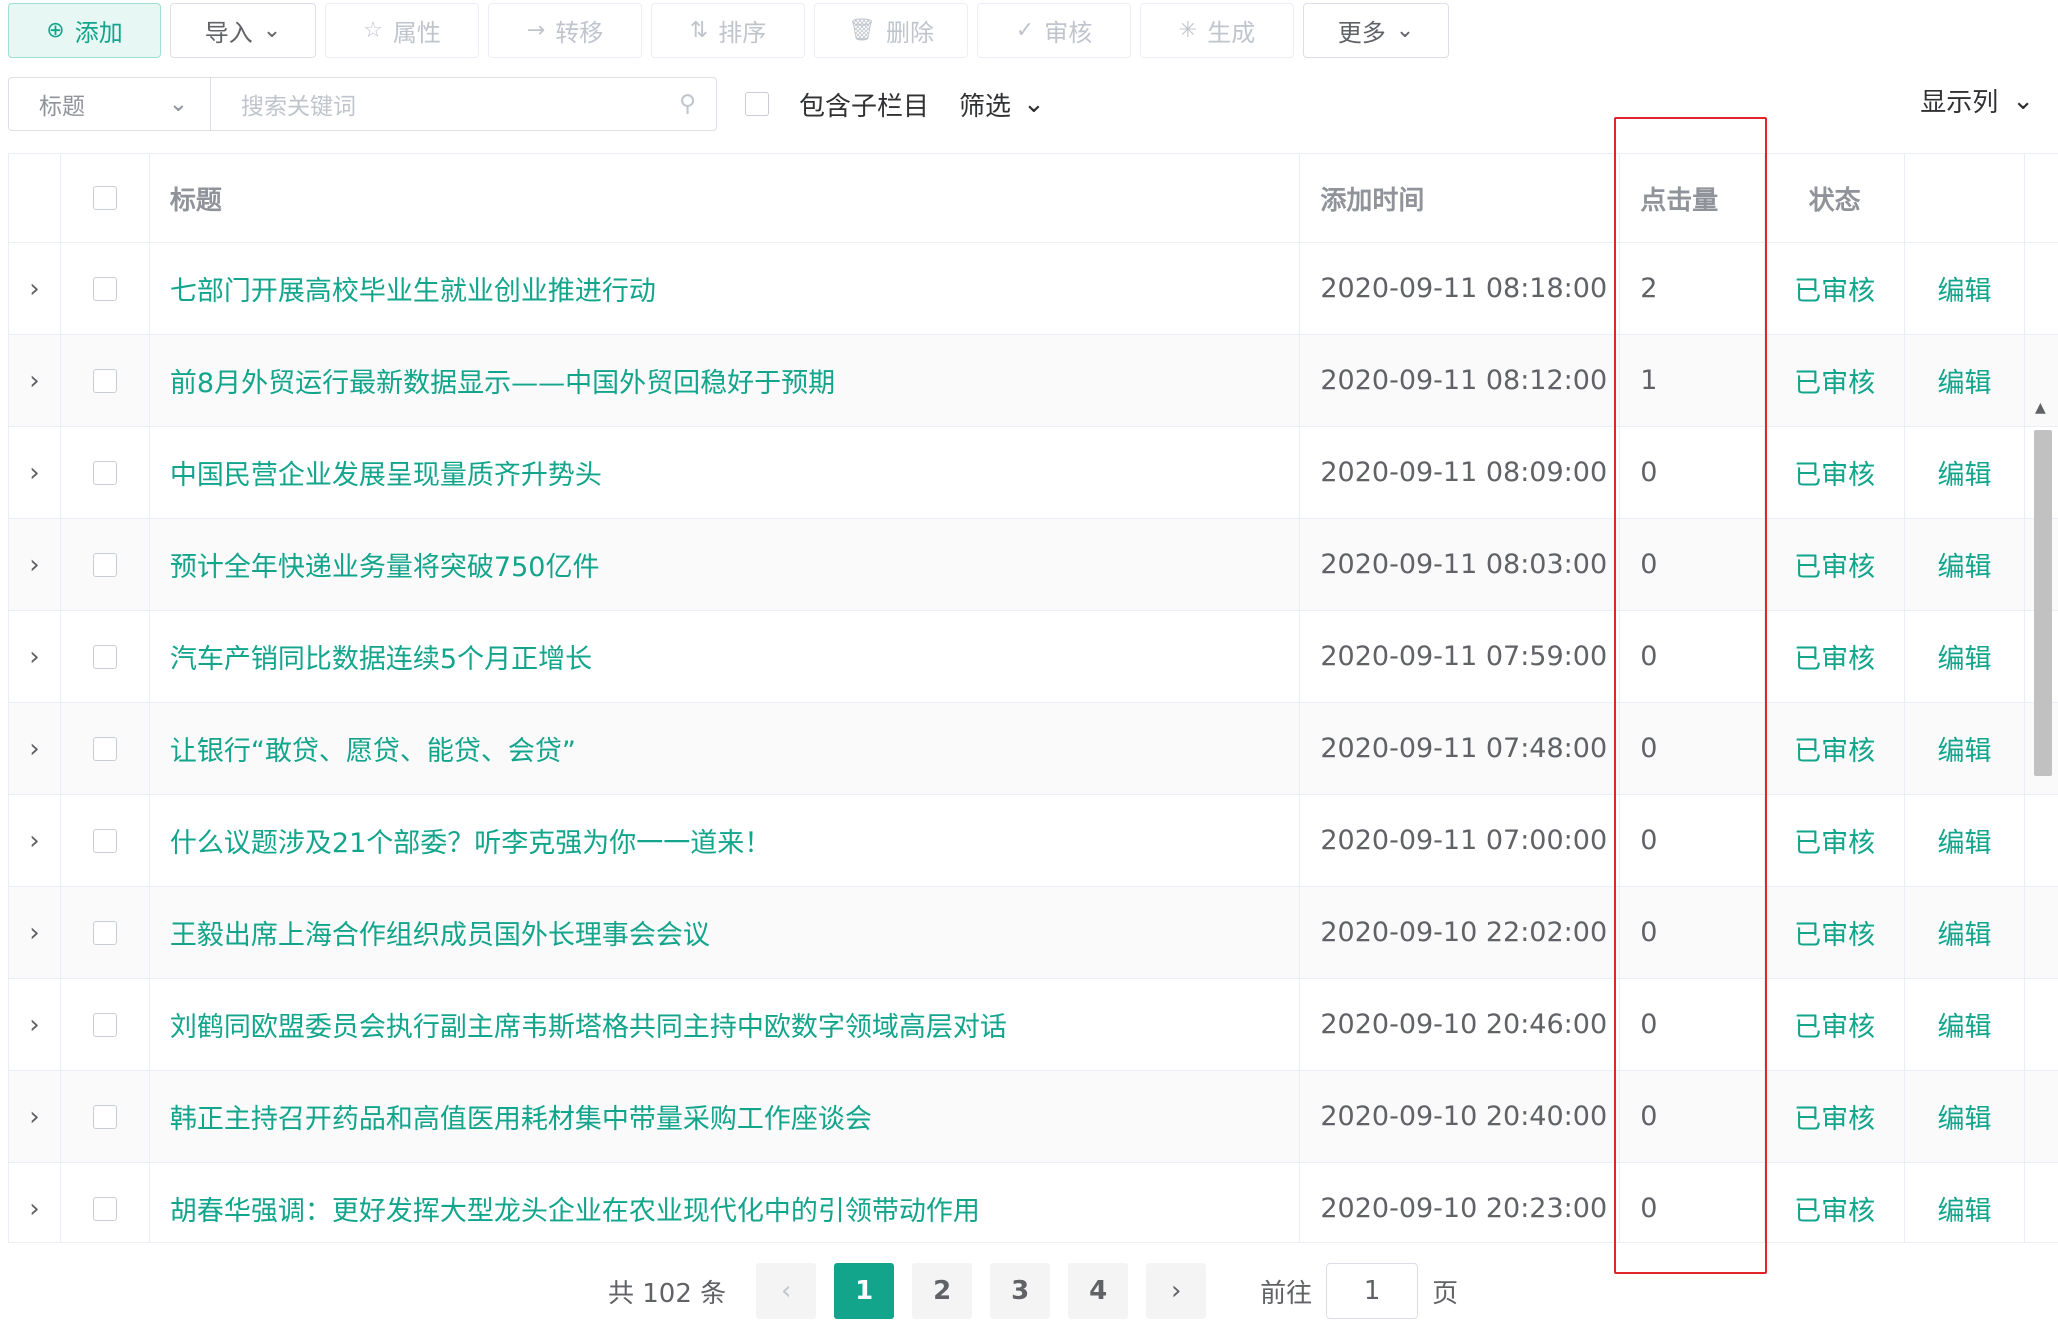 The height and width of the screenshot is (1332, 2058). I want to click on header-status: 状态, so click(1835, 198).